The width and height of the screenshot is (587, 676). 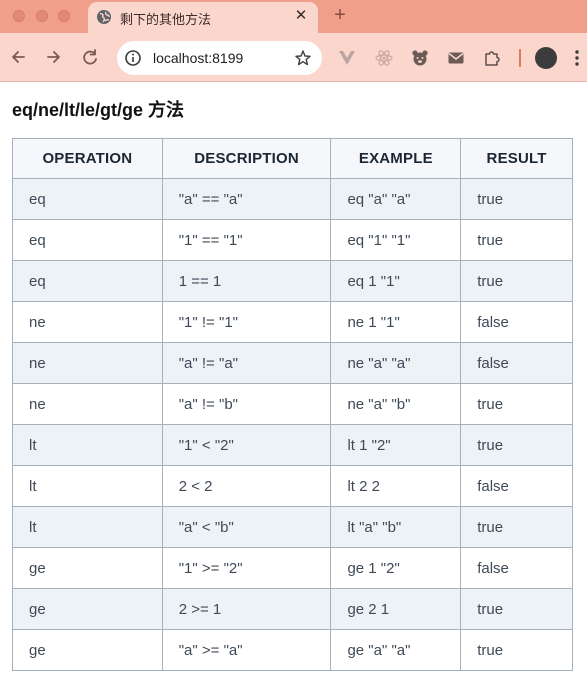 I want to click on table-row: eq 1 == 1 eq 1 "1" true, so click(x=292, y=281).